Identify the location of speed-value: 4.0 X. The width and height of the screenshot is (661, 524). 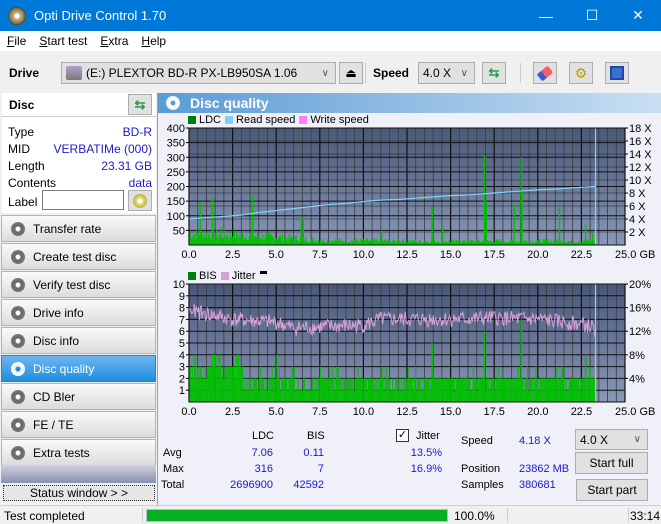
(437, 73).